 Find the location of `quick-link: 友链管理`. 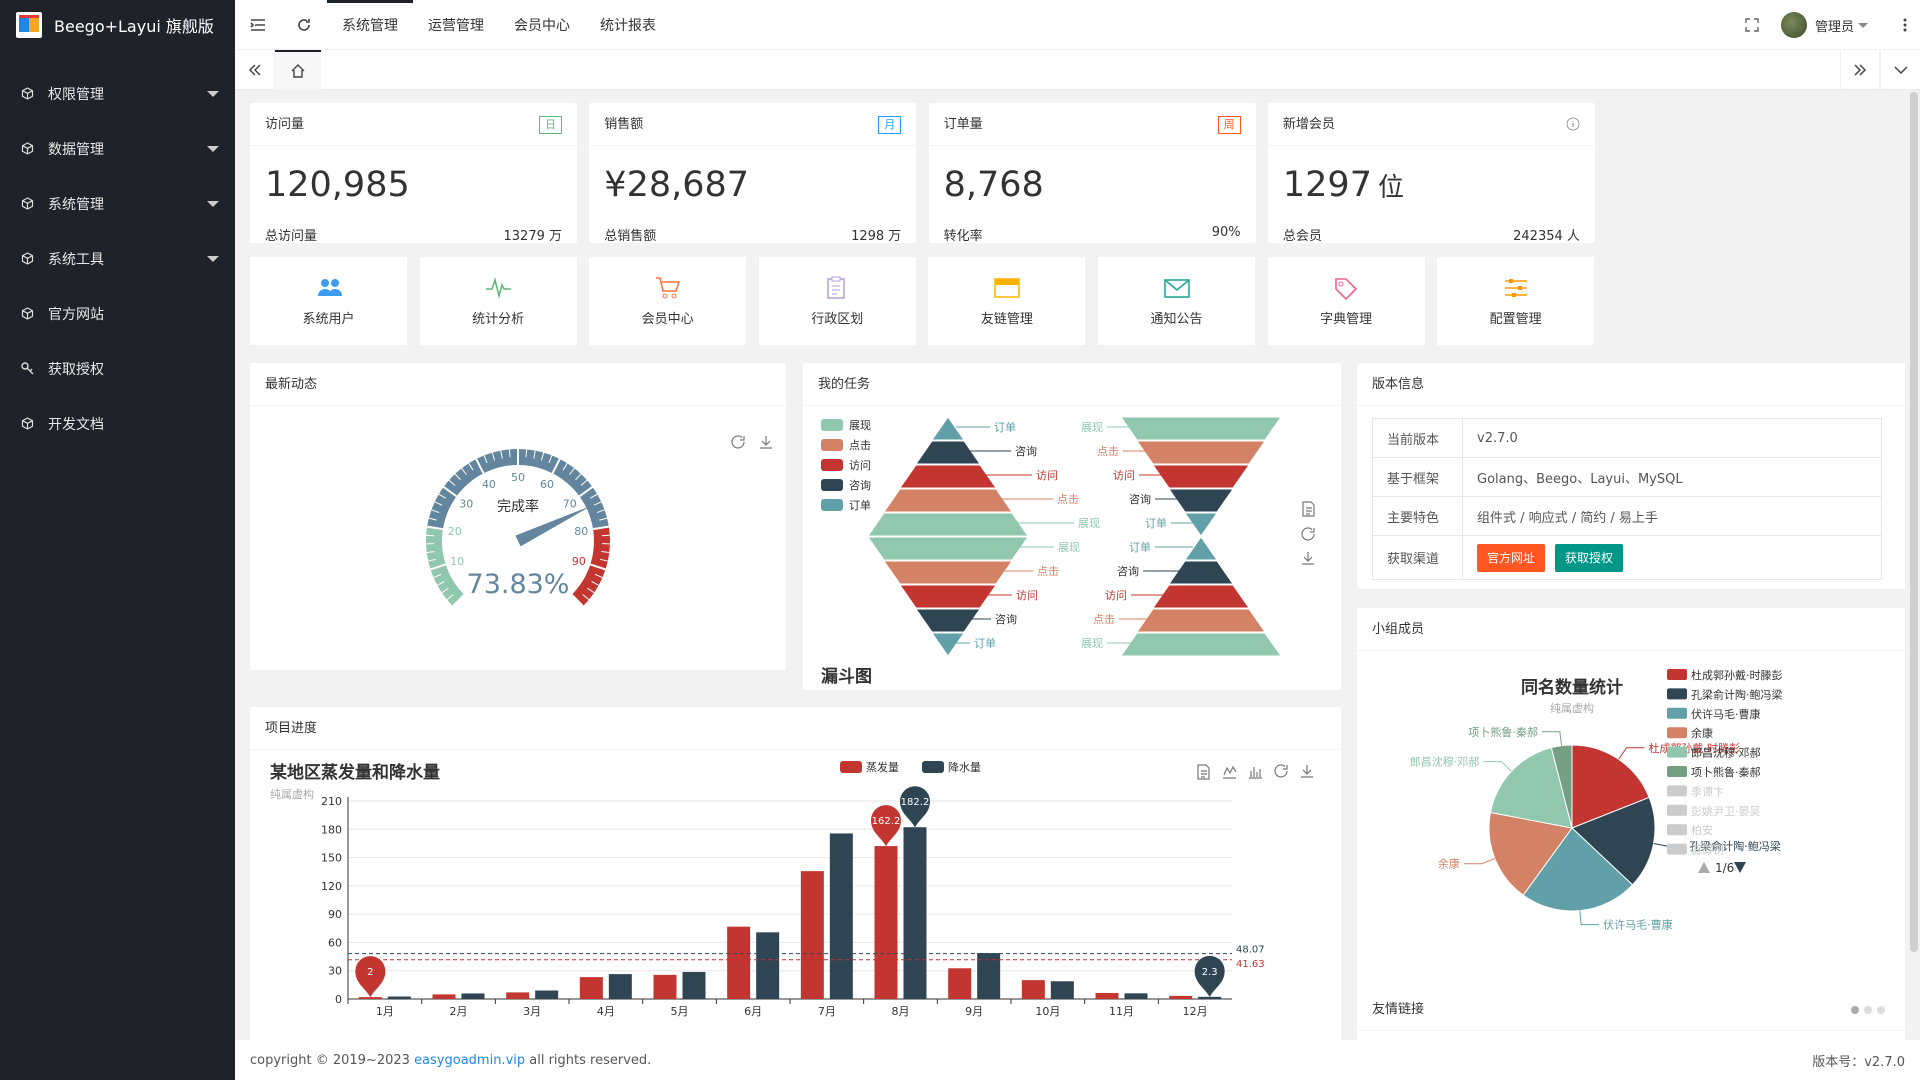

quick-link: 友链管理 is located at coordinates (1007, 301).